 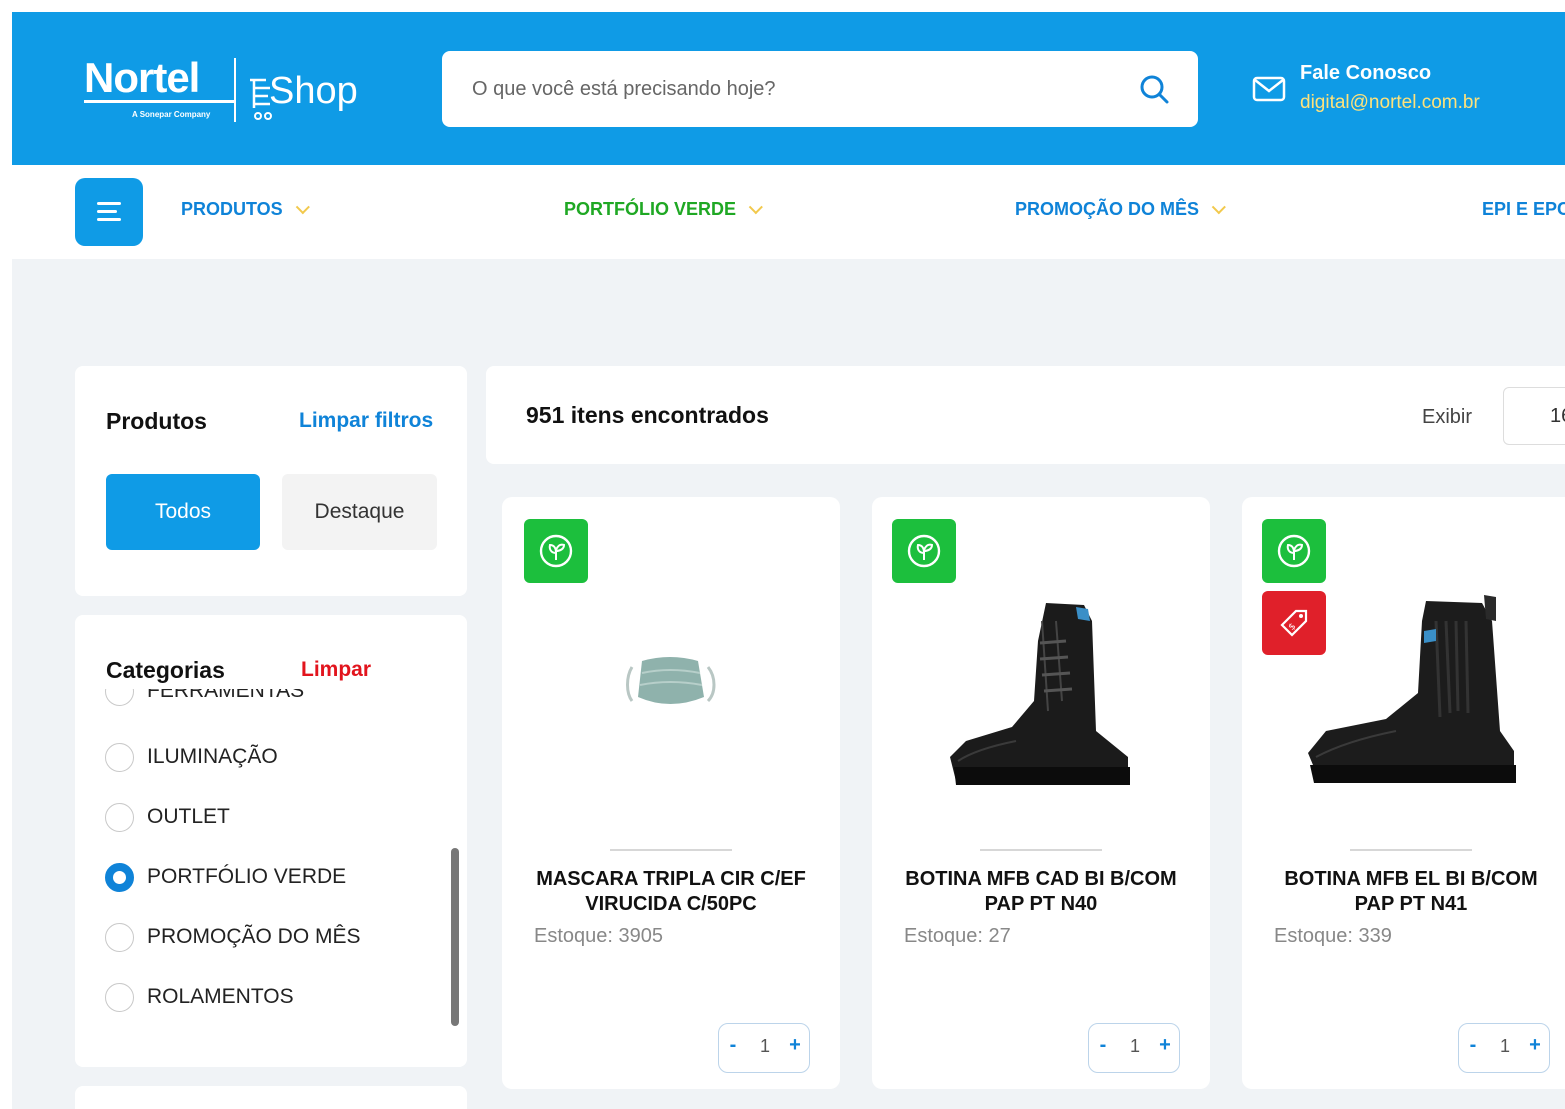 I want to click on segment-destaque-button: Destaque, so click(x=359, y=512).